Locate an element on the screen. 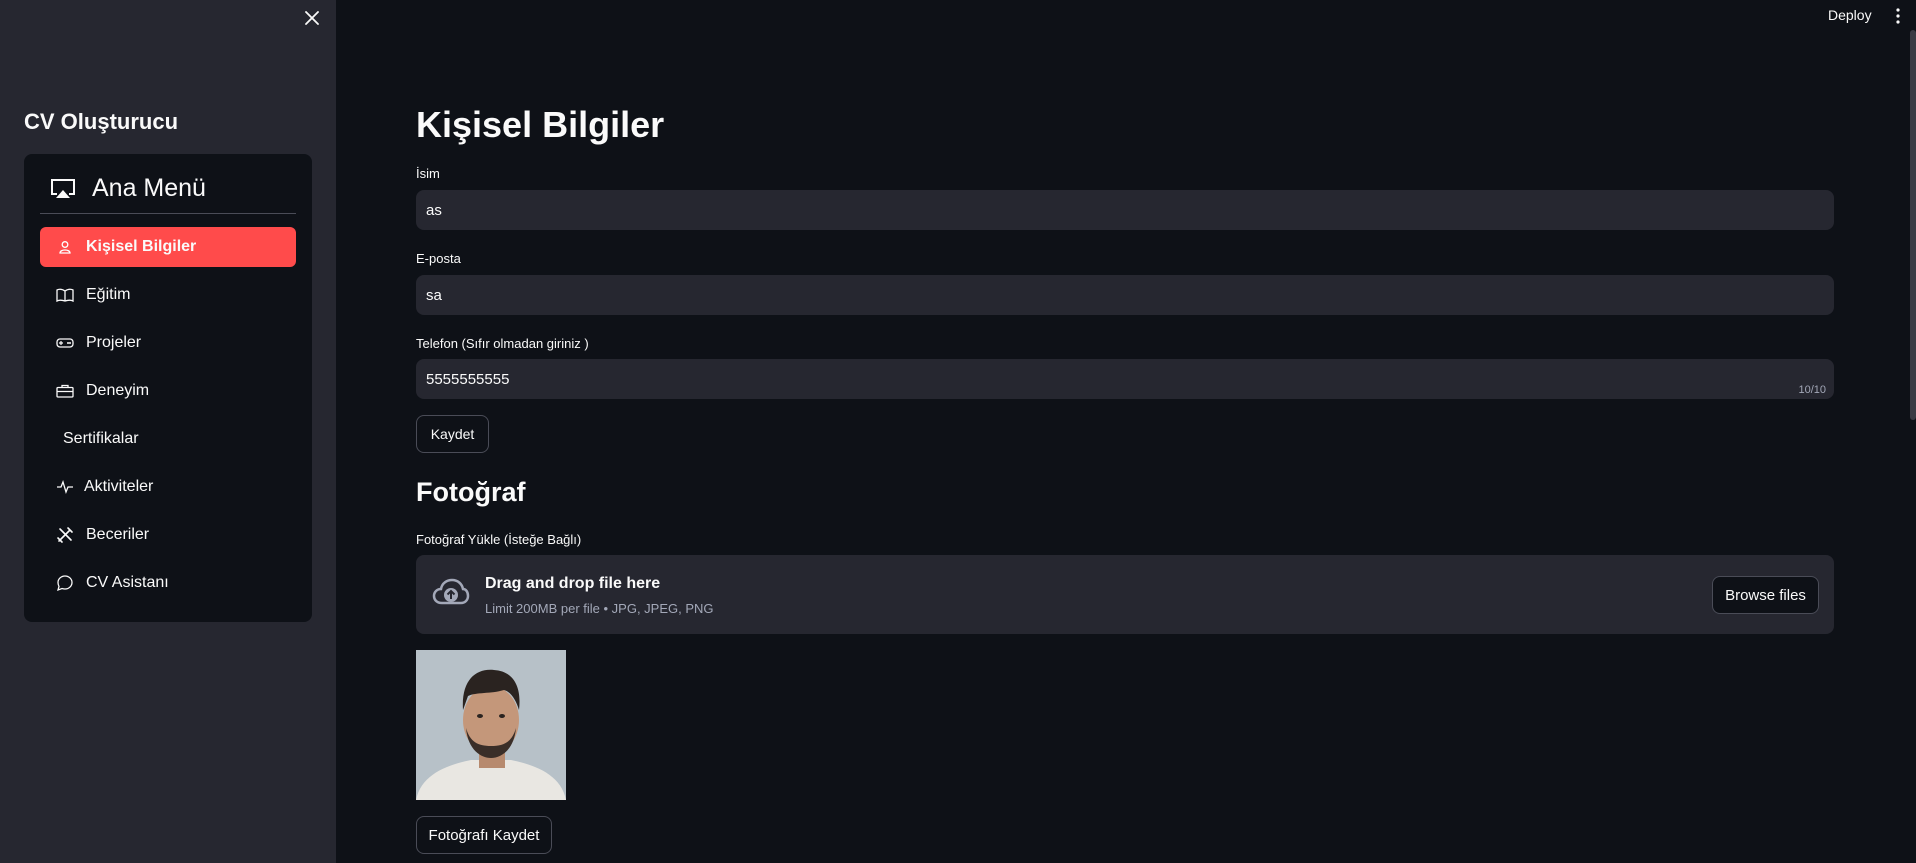 The height and width of the screenshot is (863, 1916). sidebar-item-label: Eğitim is located at coordinates (108, 294).